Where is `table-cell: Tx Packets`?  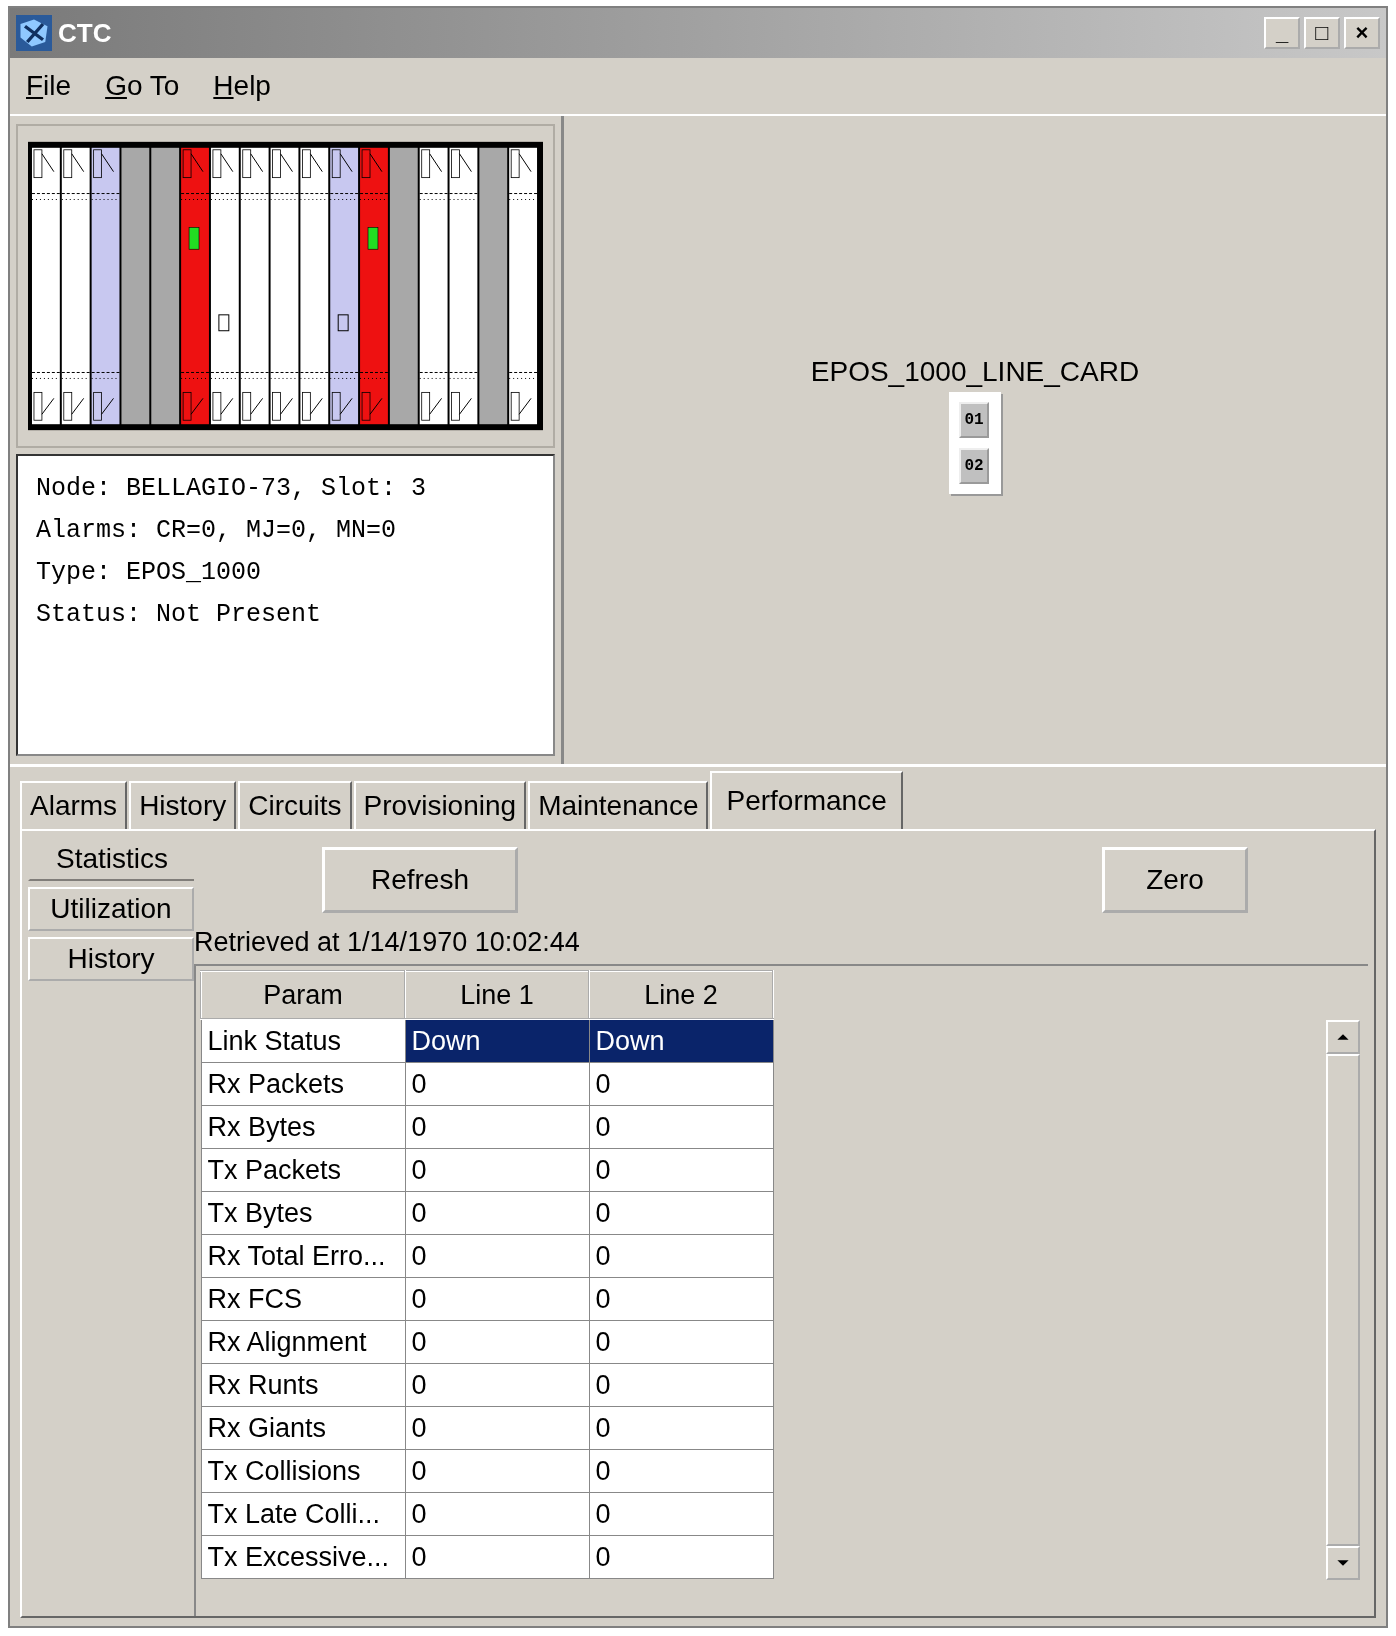 table-cell: Tx Packets is located at coordinates (303, 1170).